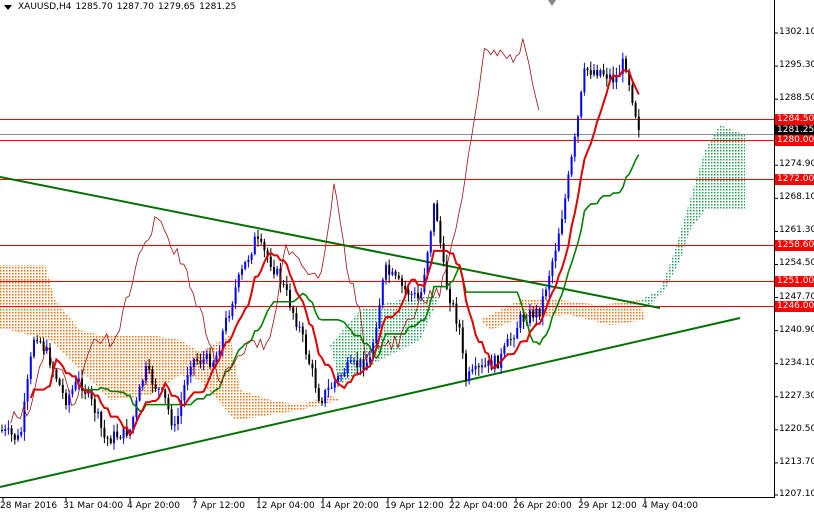 The image size is (814, 514). What do you see at coordinates (796, 362) in the screenshot?
I see `price-tick-label: 1234.10` at bounding box center [796, 362].